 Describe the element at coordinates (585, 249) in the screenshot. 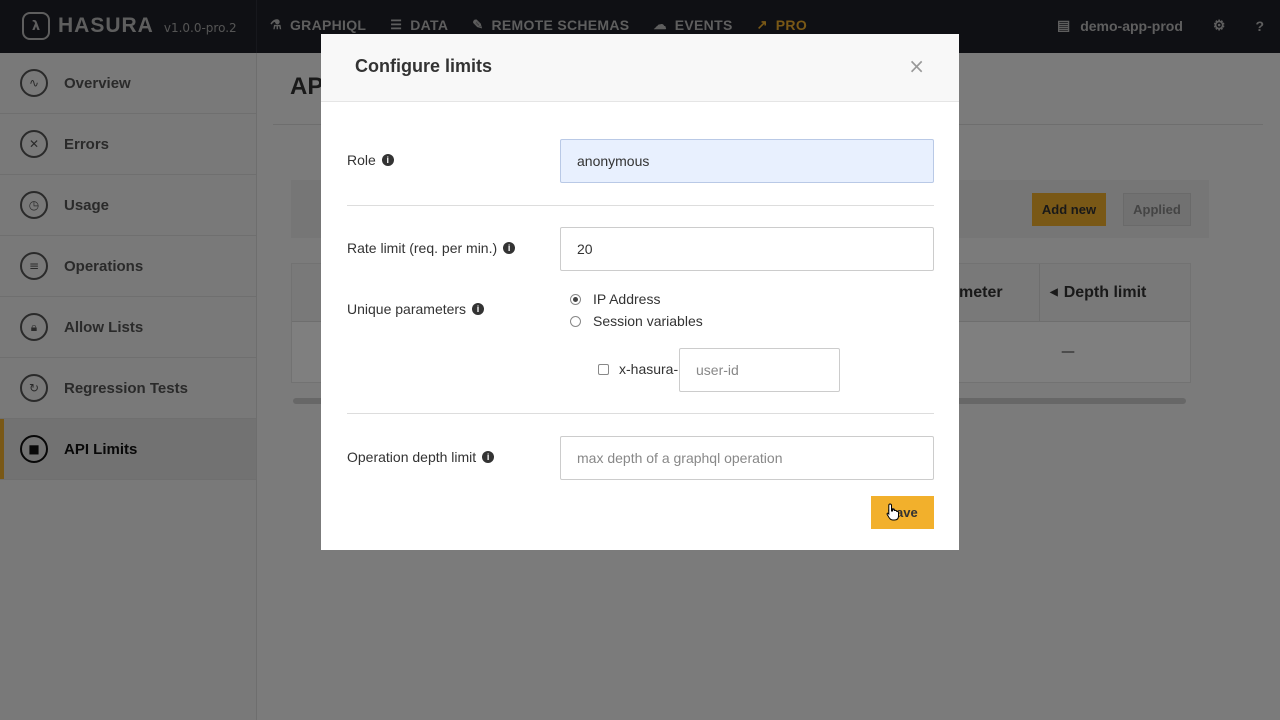

I see `rate-limit-value: 20` at that location.